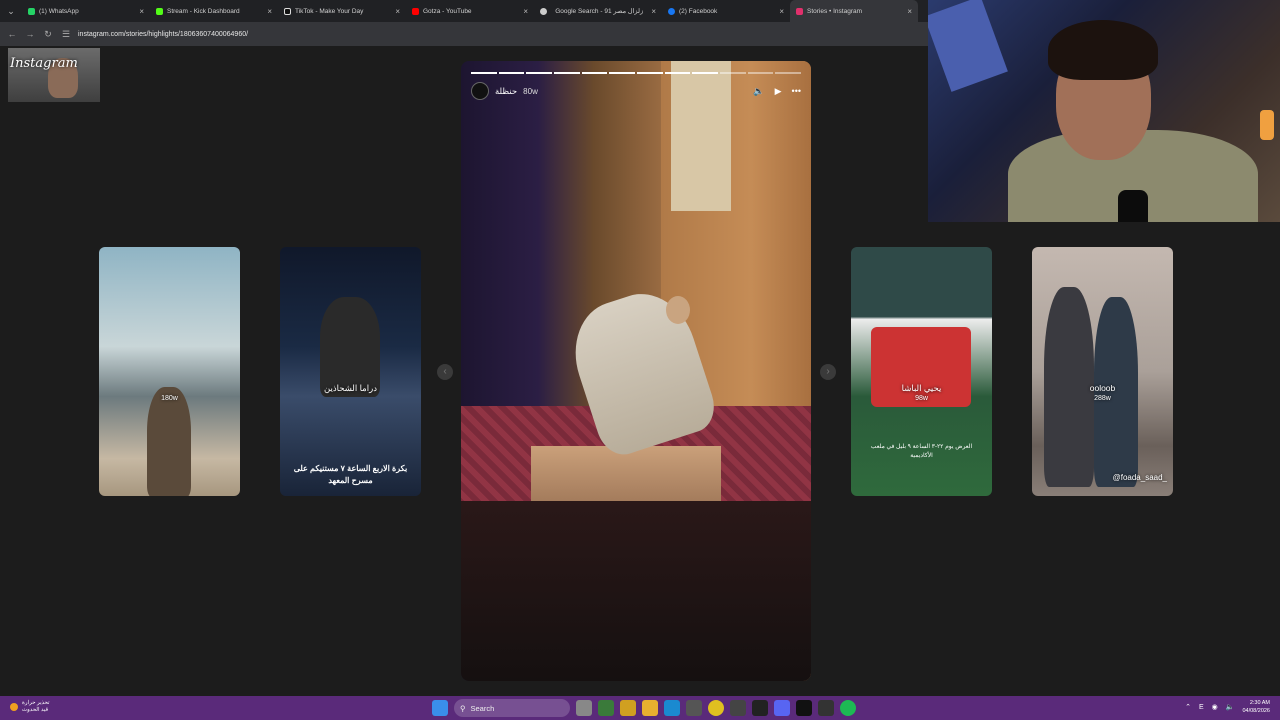  Describe the element at coordinates (14, 707) in the screenshot. I see `weather-icon` at that location.